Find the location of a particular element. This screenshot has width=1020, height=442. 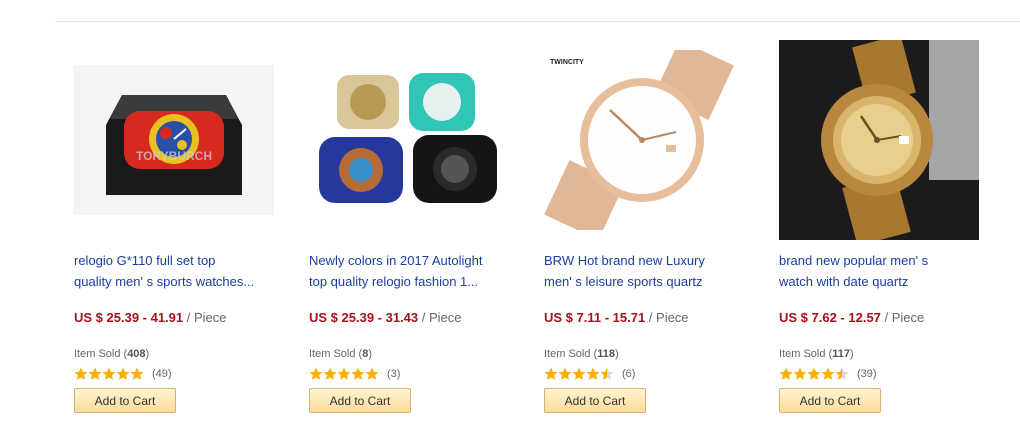

items-sold: Item Sold (408) is located at coordinates (111, 354).